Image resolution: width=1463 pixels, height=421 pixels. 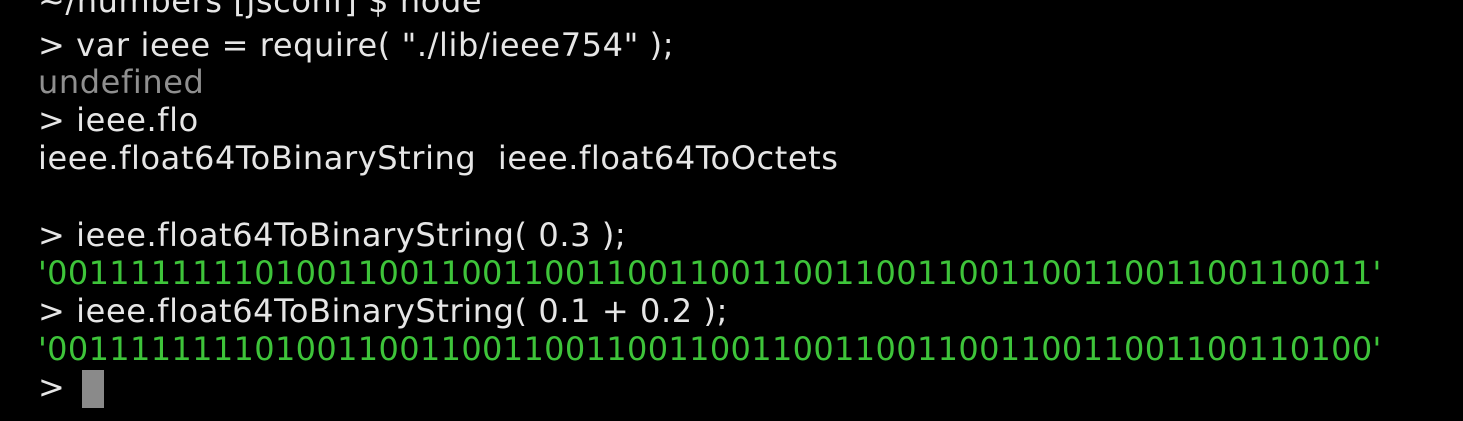 I want to click on text-cursor, so click(x=93, y=389).